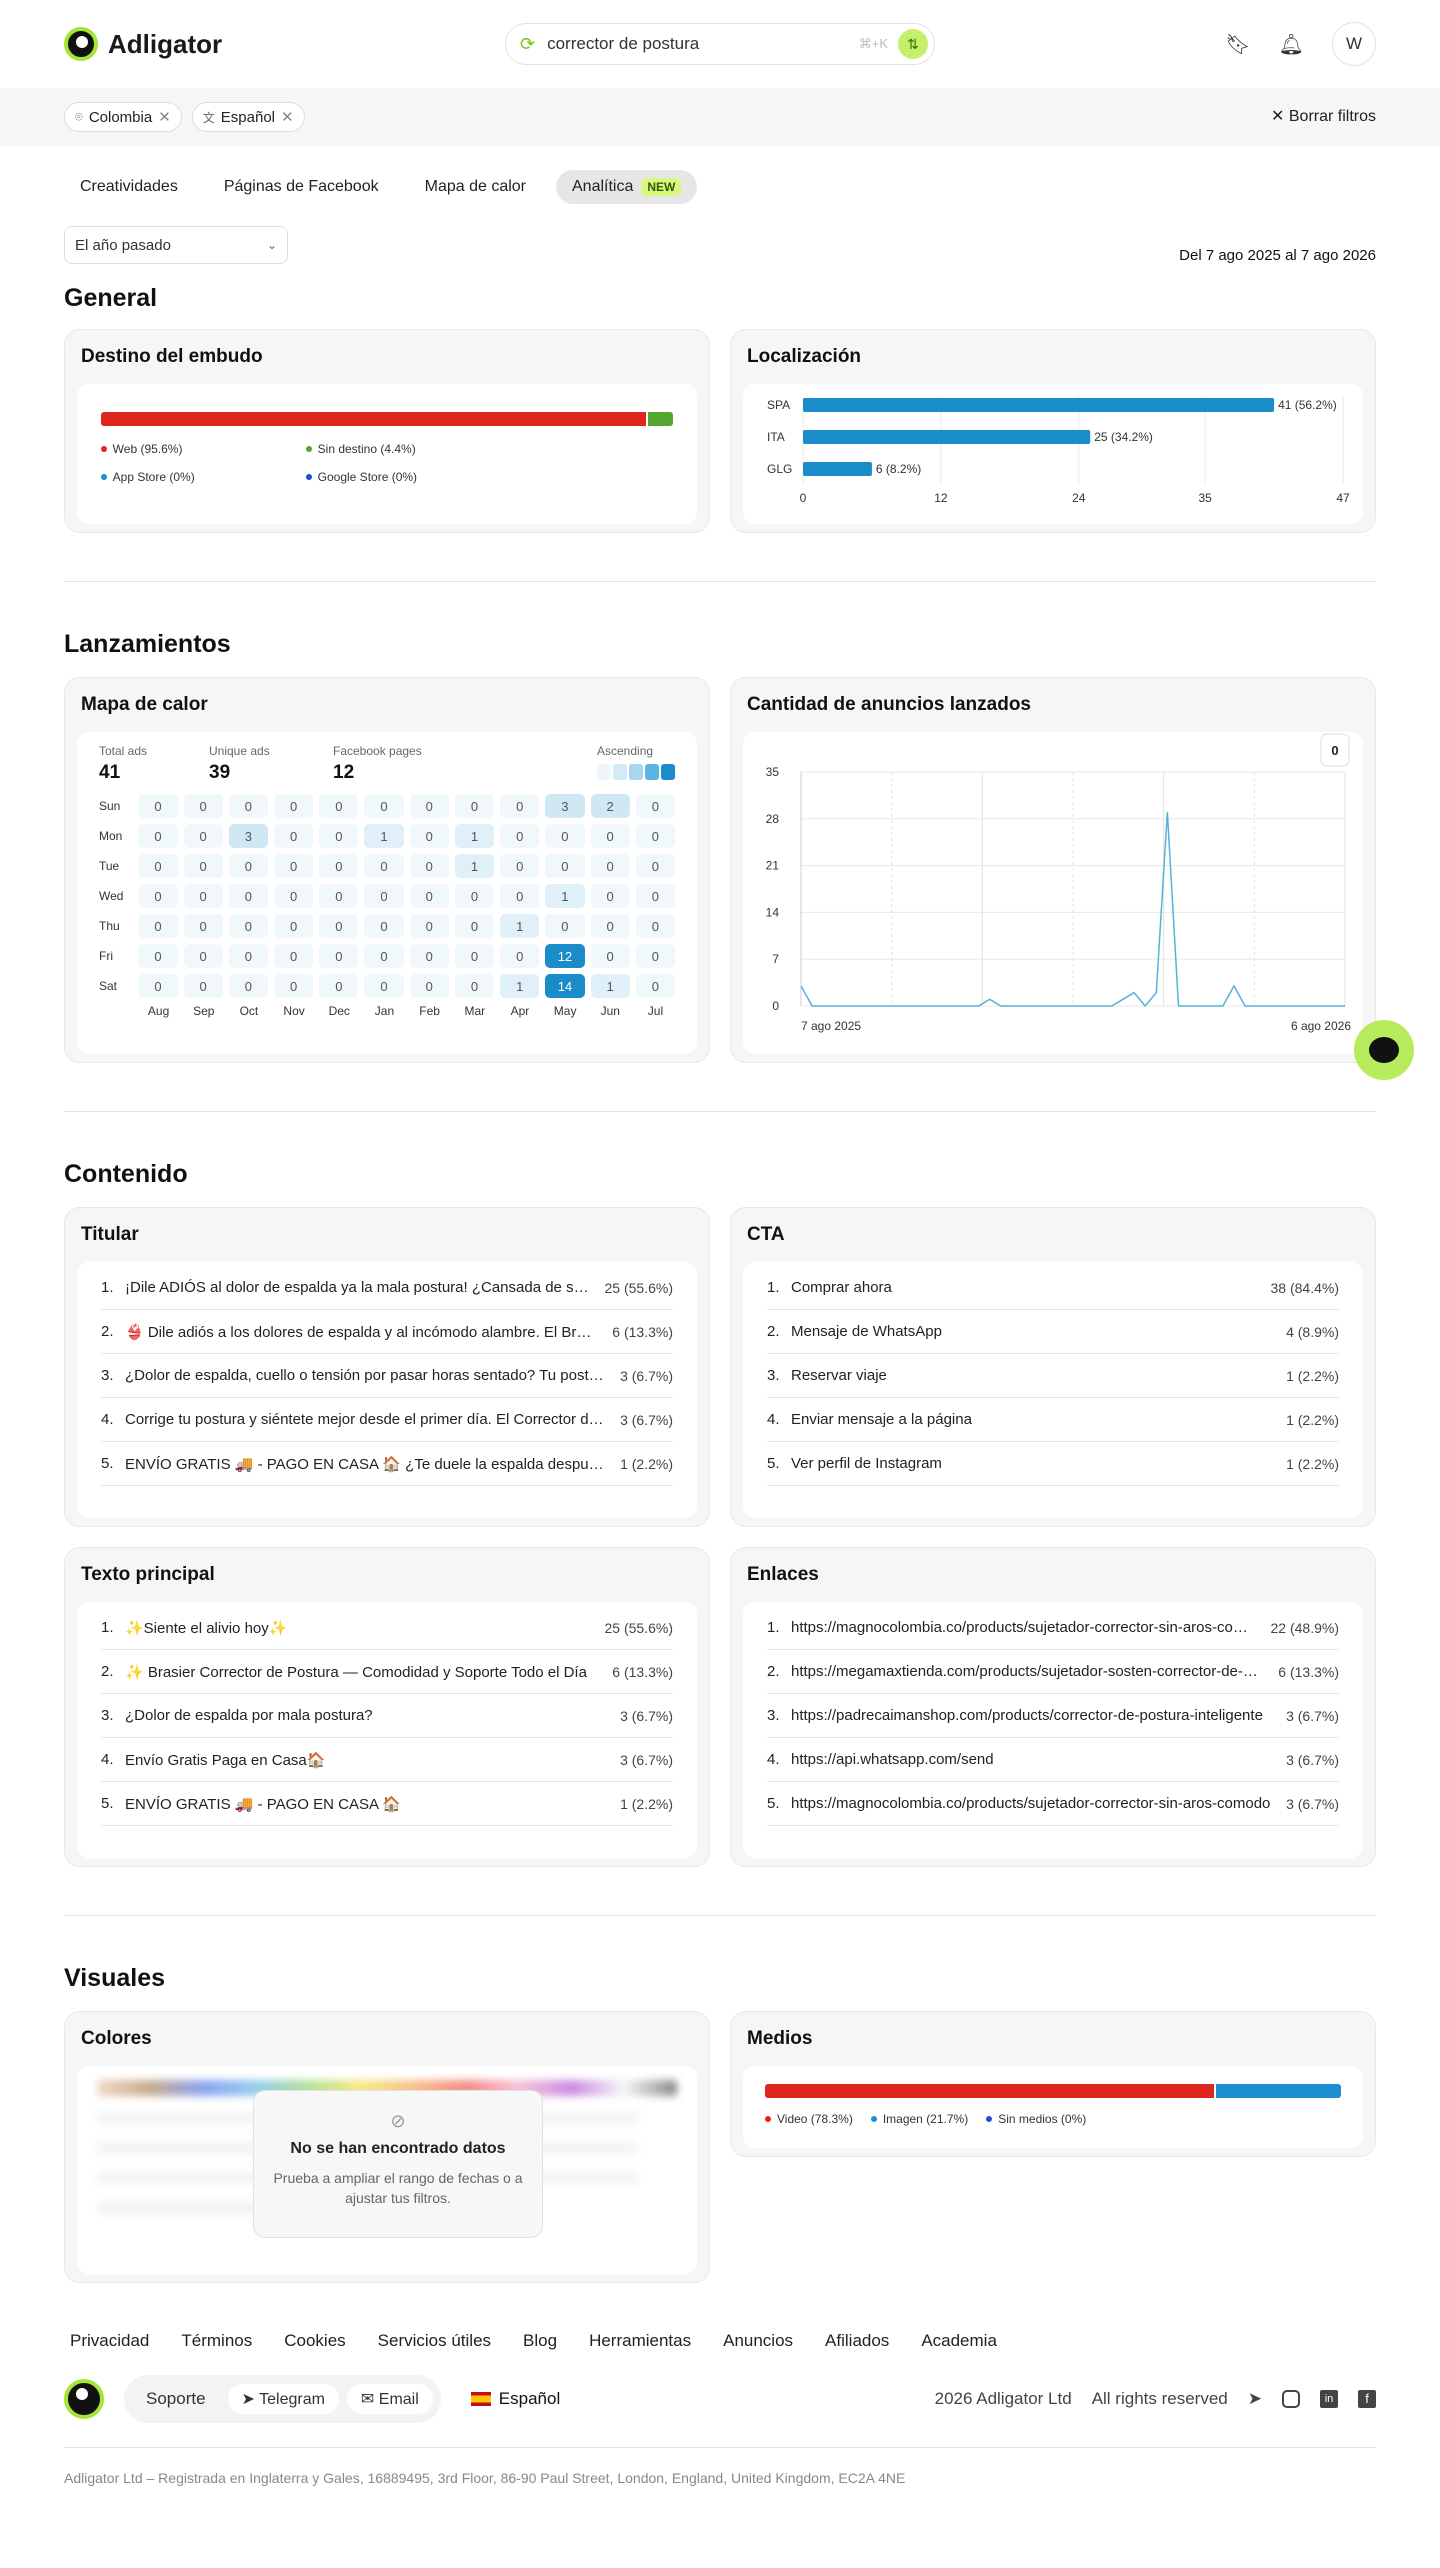 The width and height of the screenshot is (1440, 2568). What do you see at coordinates (176, 245) in the screenshot?
I see `period-select: El año pasado ⌄` at bounding box center [176, 245].